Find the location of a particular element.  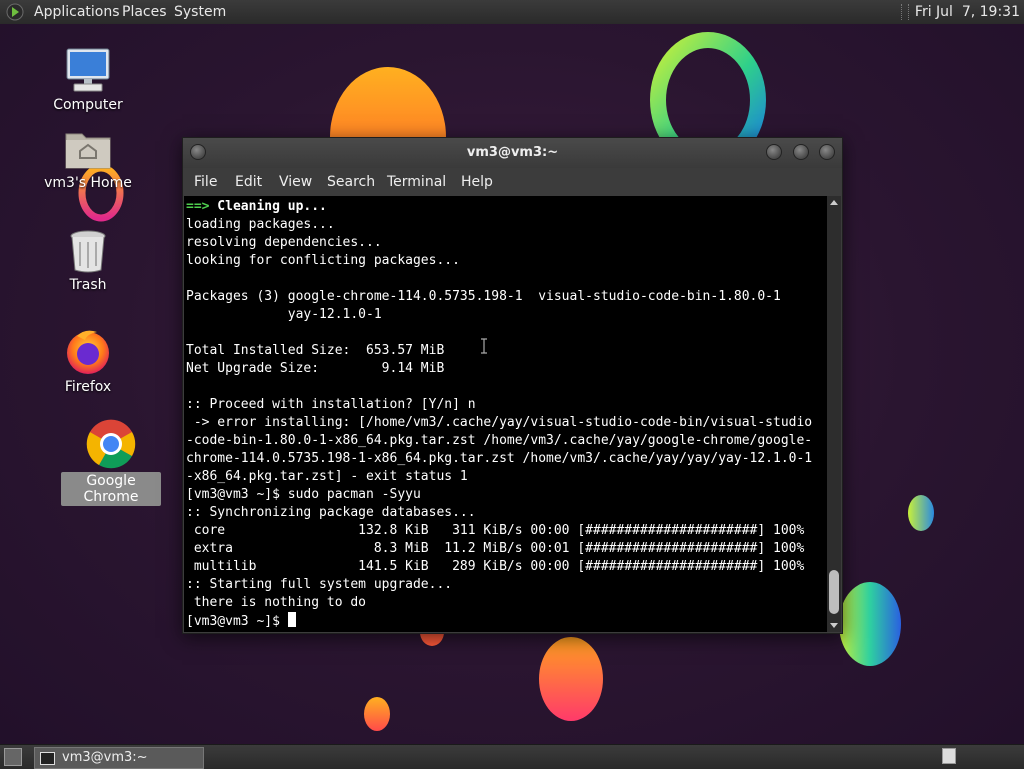

desktop-icon-computer: Computer is located at coordinates (88, 80).